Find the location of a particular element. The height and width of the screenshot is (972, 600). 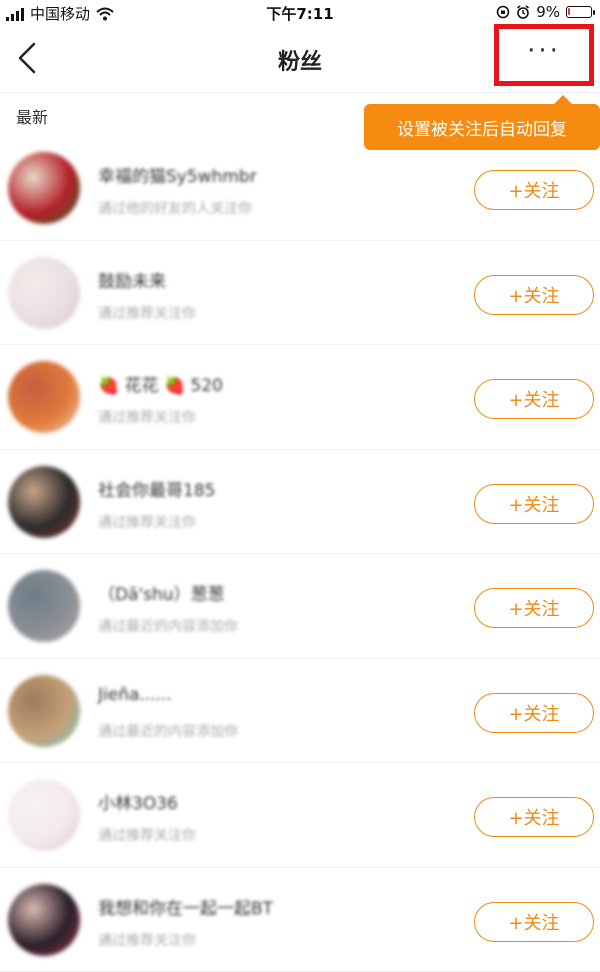

follower-row: 社会你最哥185 通过推荐关注你 +关注 is located at coordinates (300, 502).